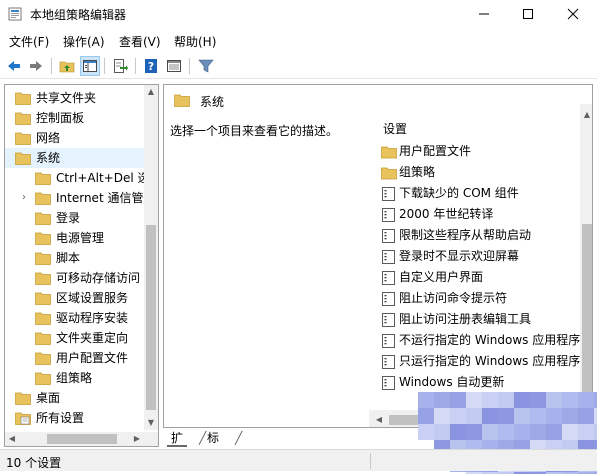  I want to click on tree-item: 系统, so click(74, 158).